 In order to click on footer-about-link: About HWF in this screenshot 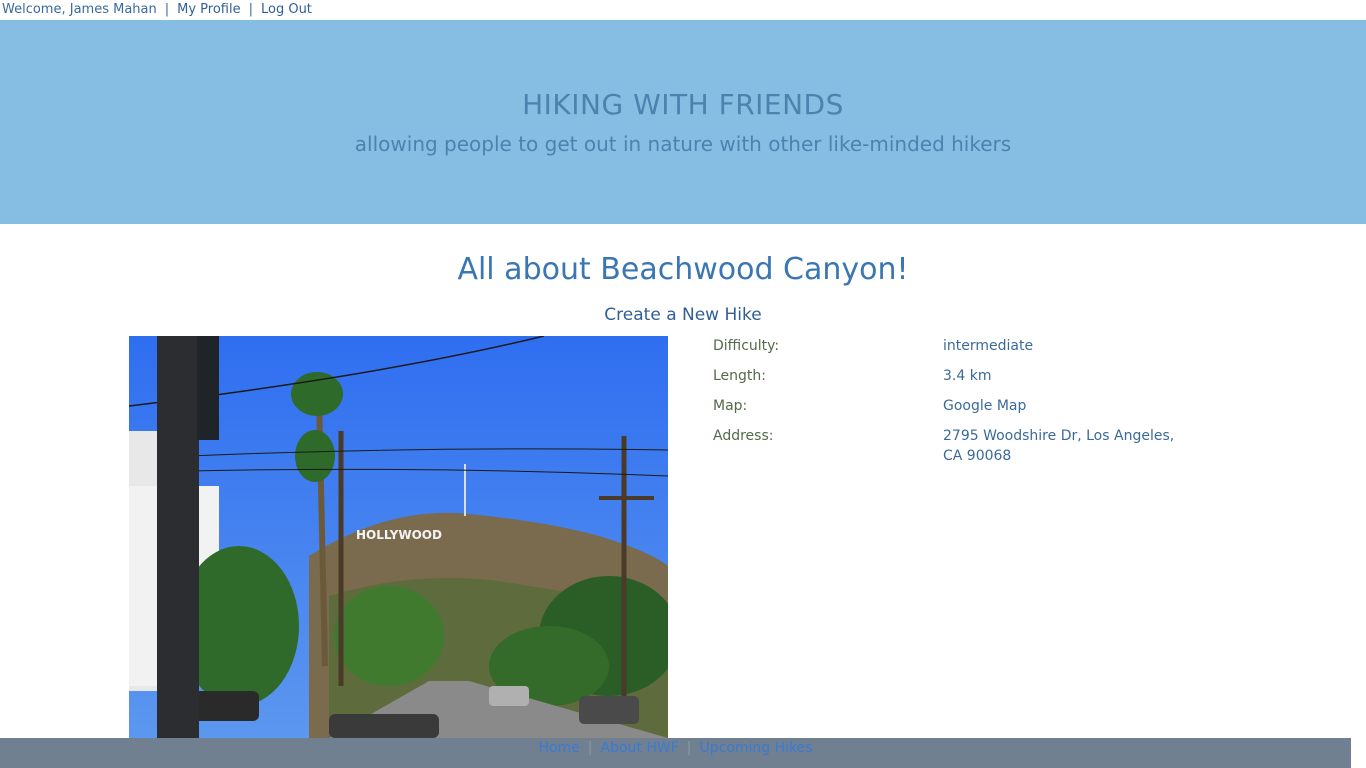, I will do `click(640, 748)`.